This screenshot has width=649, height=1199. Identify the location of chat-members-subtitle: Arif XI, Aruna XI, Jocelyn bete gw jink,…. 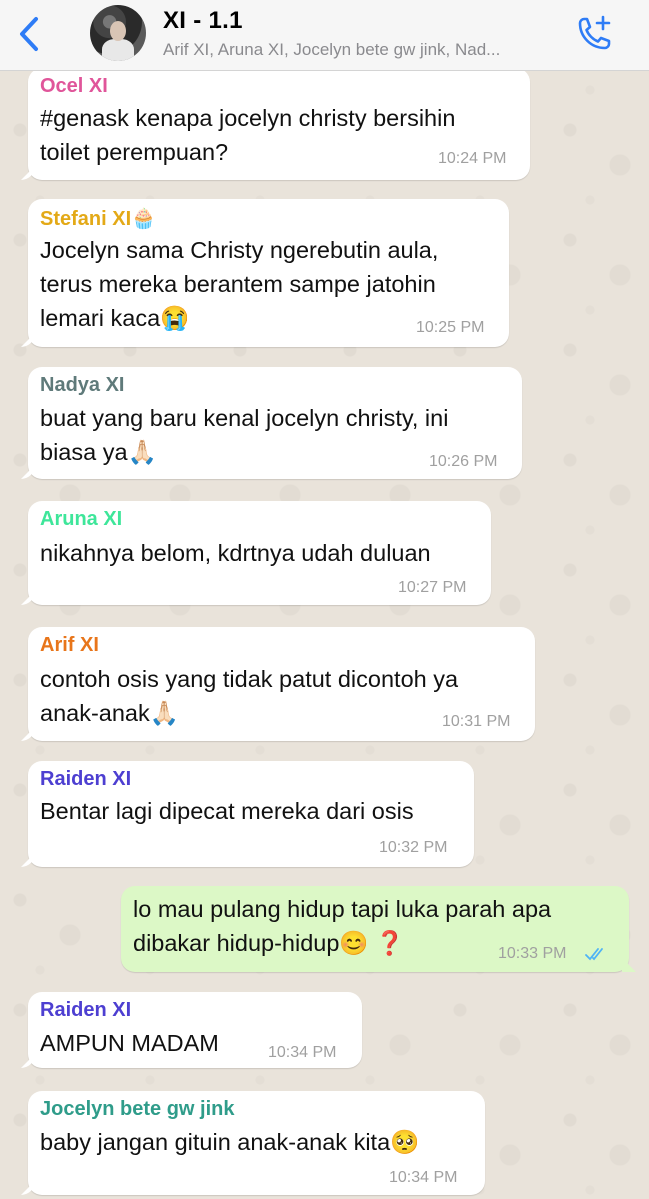
(360, 50).